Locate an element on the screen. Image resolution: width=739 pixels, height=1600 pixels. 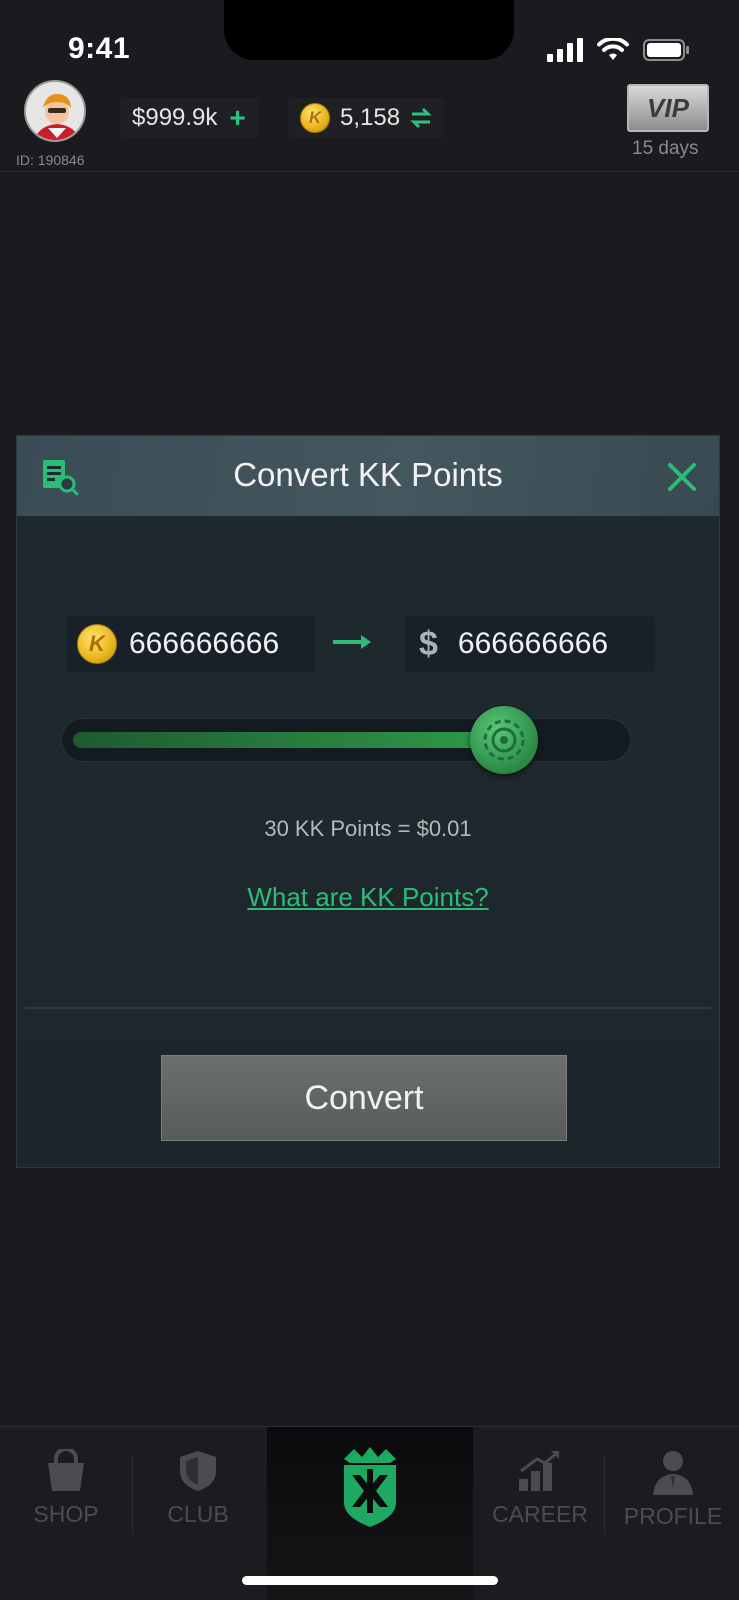
tab-career: CAREER is located at coordinates (540, 1487).